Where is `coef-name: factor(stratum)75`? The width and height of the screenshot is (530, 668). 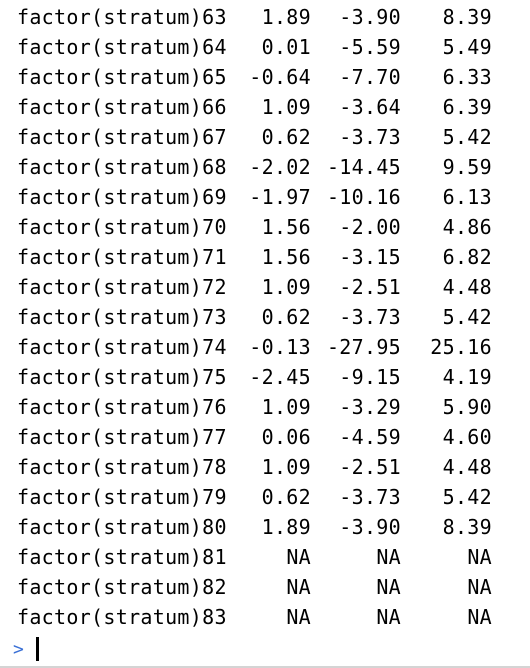
coef-name: factor(stratum)75 is located at coordinates (122, 377).